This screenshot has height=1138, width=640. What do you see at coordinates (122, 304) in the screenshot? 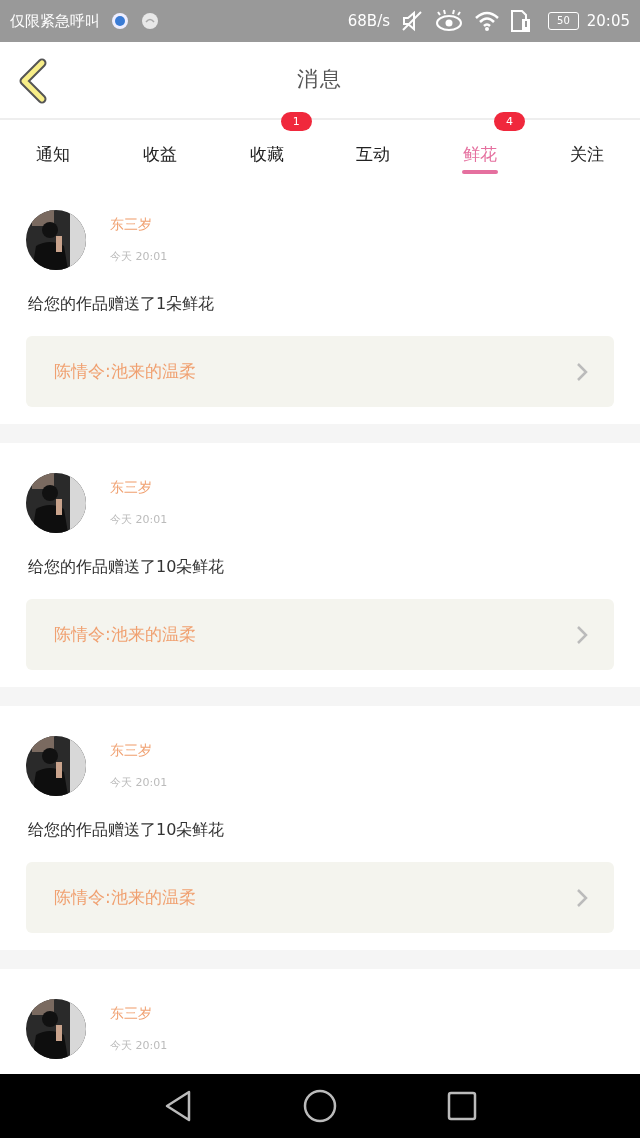
I see `message-text: 给您的作品赠送了1朵鲜花` at bounding box center [122, 304].